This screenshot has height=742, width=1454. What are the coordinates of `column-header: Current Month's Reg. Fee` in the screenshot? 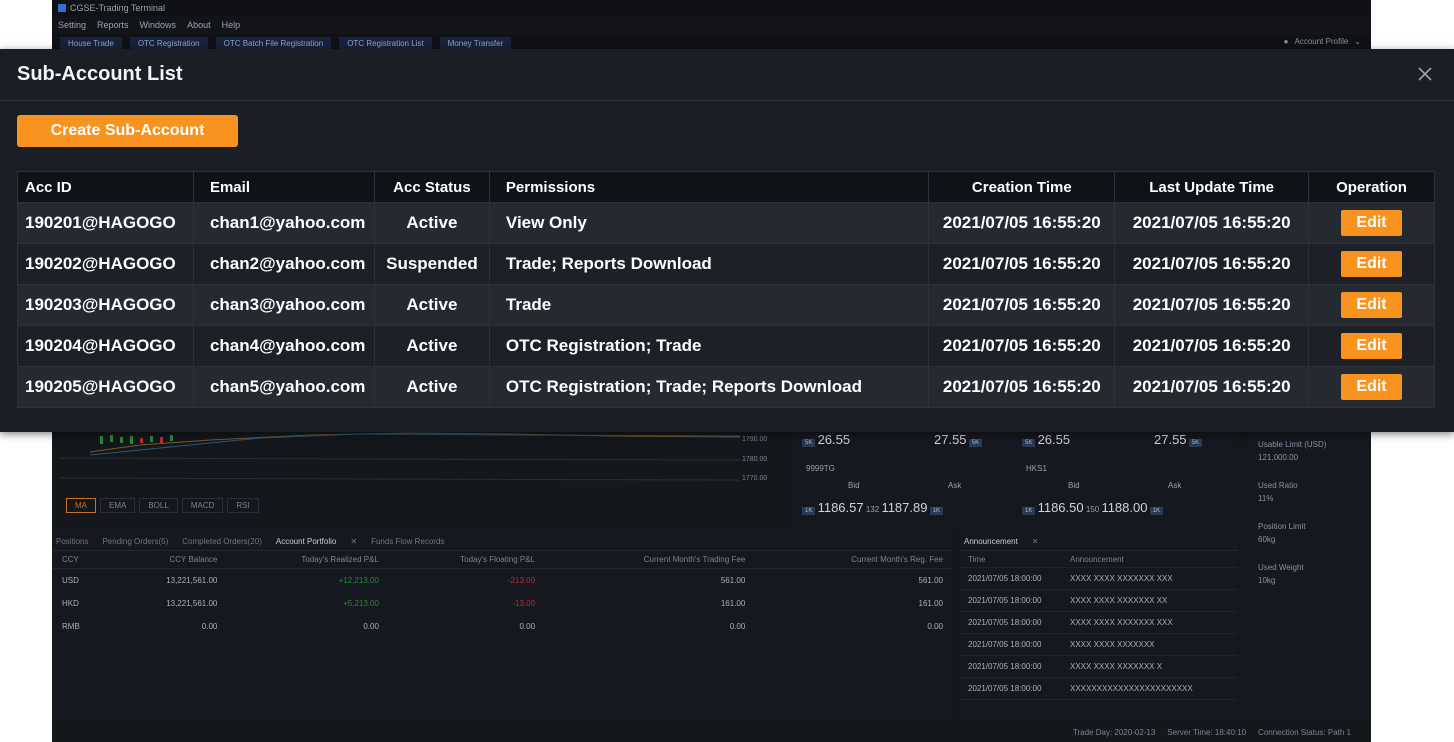 It's located at (848, 560).